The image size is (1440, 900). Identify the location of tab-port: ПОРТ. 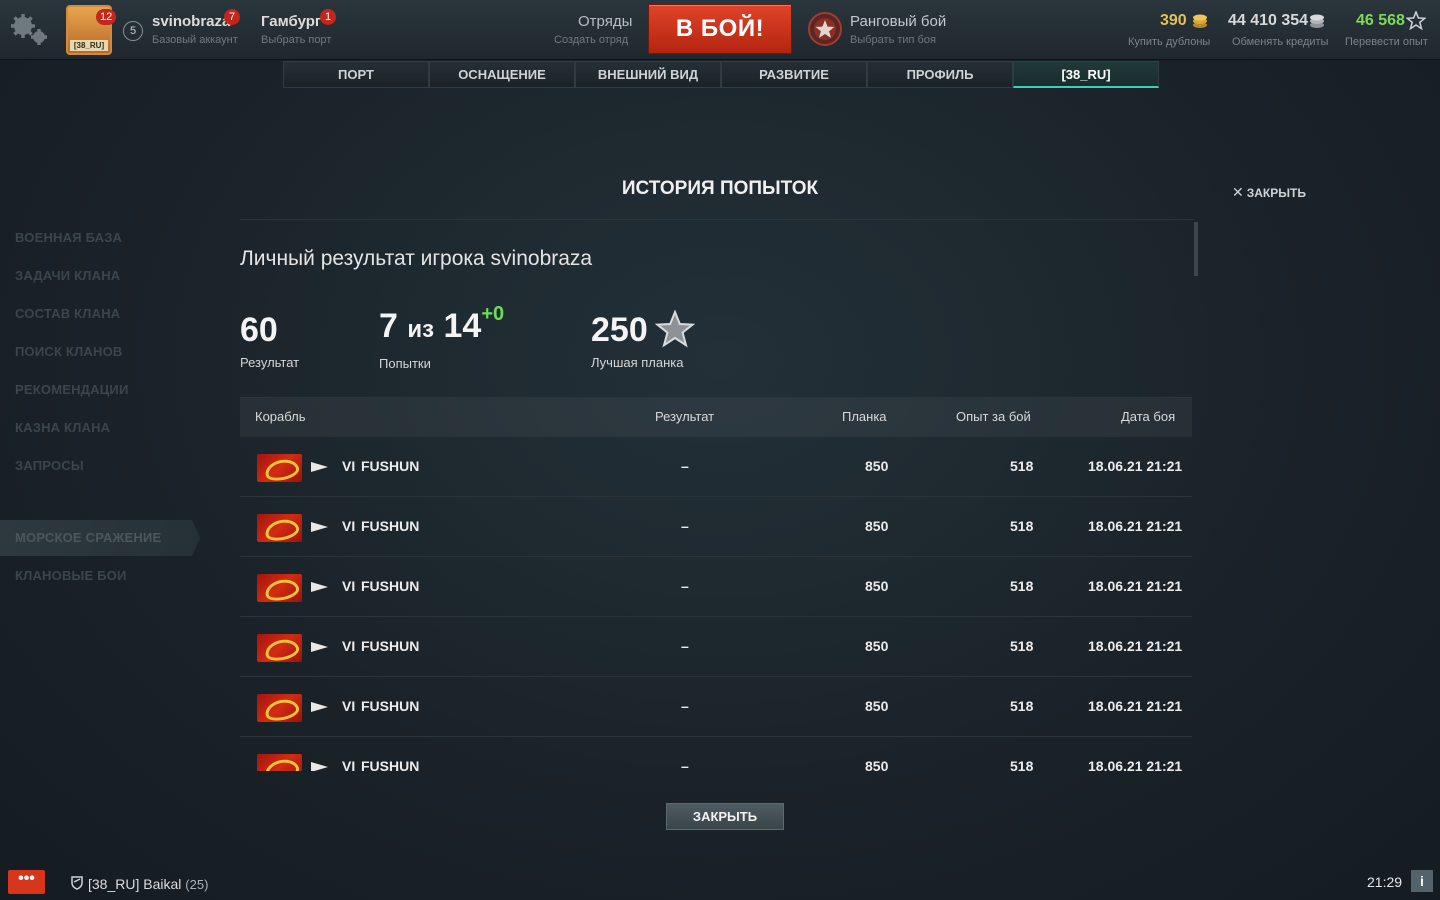
(356, 74).